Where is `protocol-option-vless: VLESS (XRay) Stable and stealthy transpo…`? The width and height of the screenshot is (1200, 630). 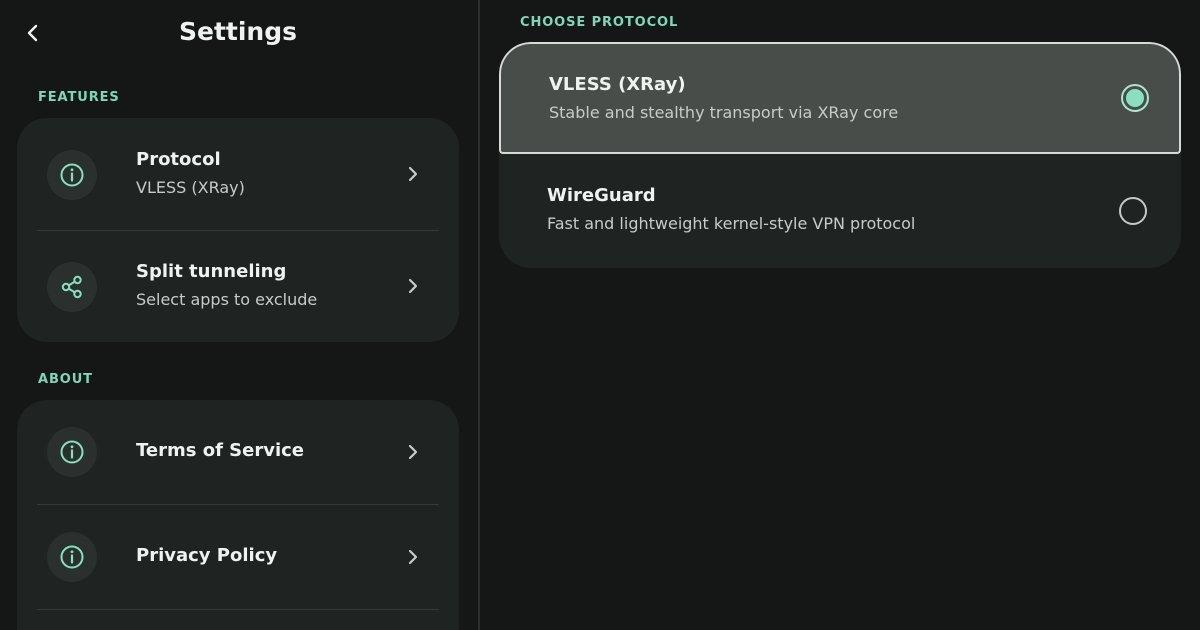
protocol-option-vless: VLESS (XRay) Stable and stealthy transpo… is located at coordinates (840, 98).